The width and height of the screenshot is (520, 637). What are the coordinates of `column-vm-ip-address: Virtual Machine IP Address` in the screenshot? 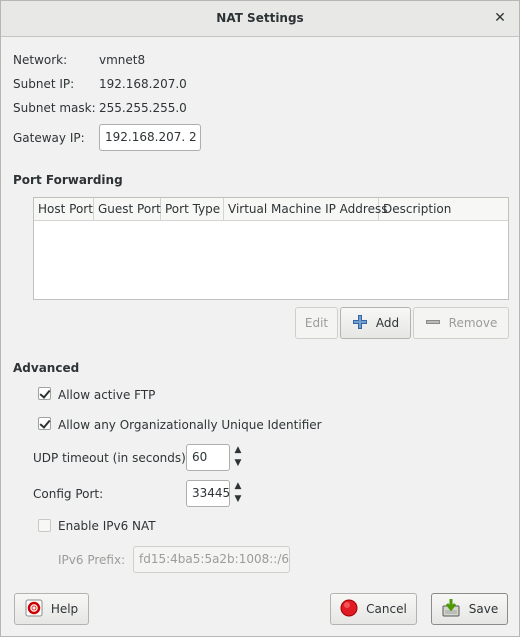 It's located at (305, 209).